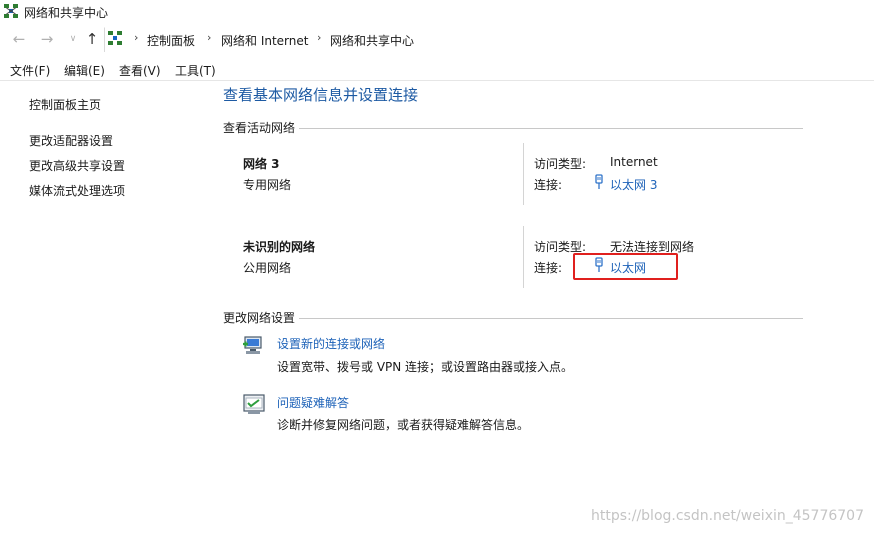 The image size is (874, 534). I want to click on page-title: 查看基本网络信息并设置连接, so click(321, 95).